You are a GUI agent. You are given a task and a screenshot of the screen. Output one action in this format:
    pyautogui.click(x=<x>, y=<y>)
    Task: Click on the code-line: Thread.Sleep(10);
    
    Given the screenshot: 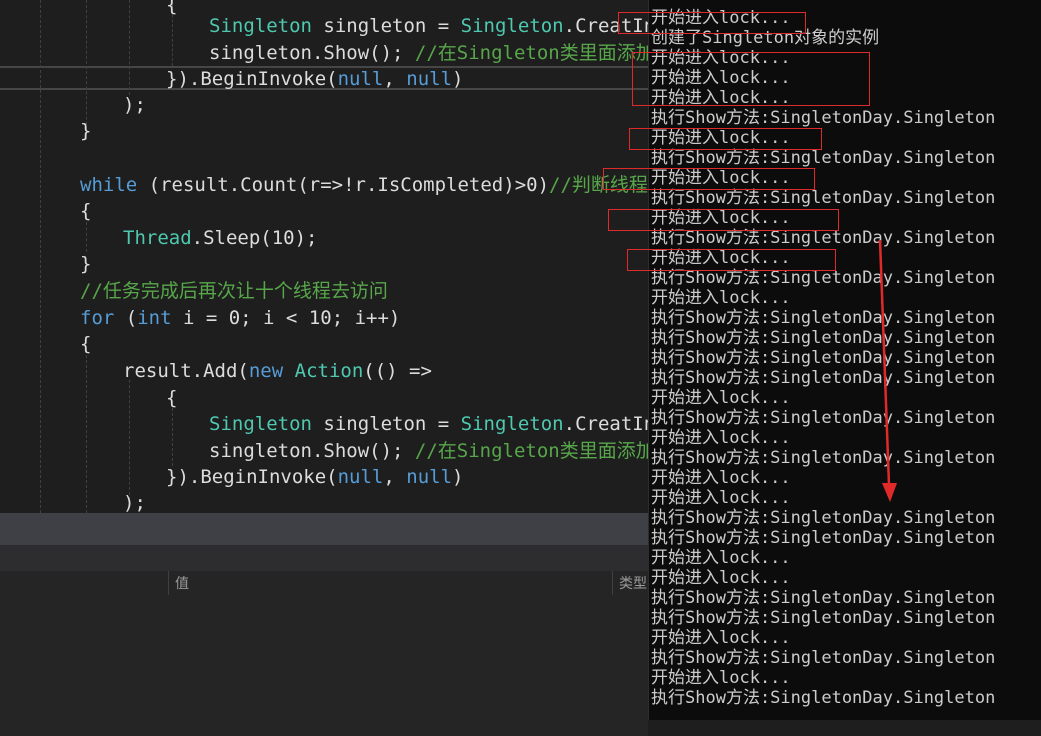 What is the action you would take?
    pyautogui.click(x=220, y=238)
    